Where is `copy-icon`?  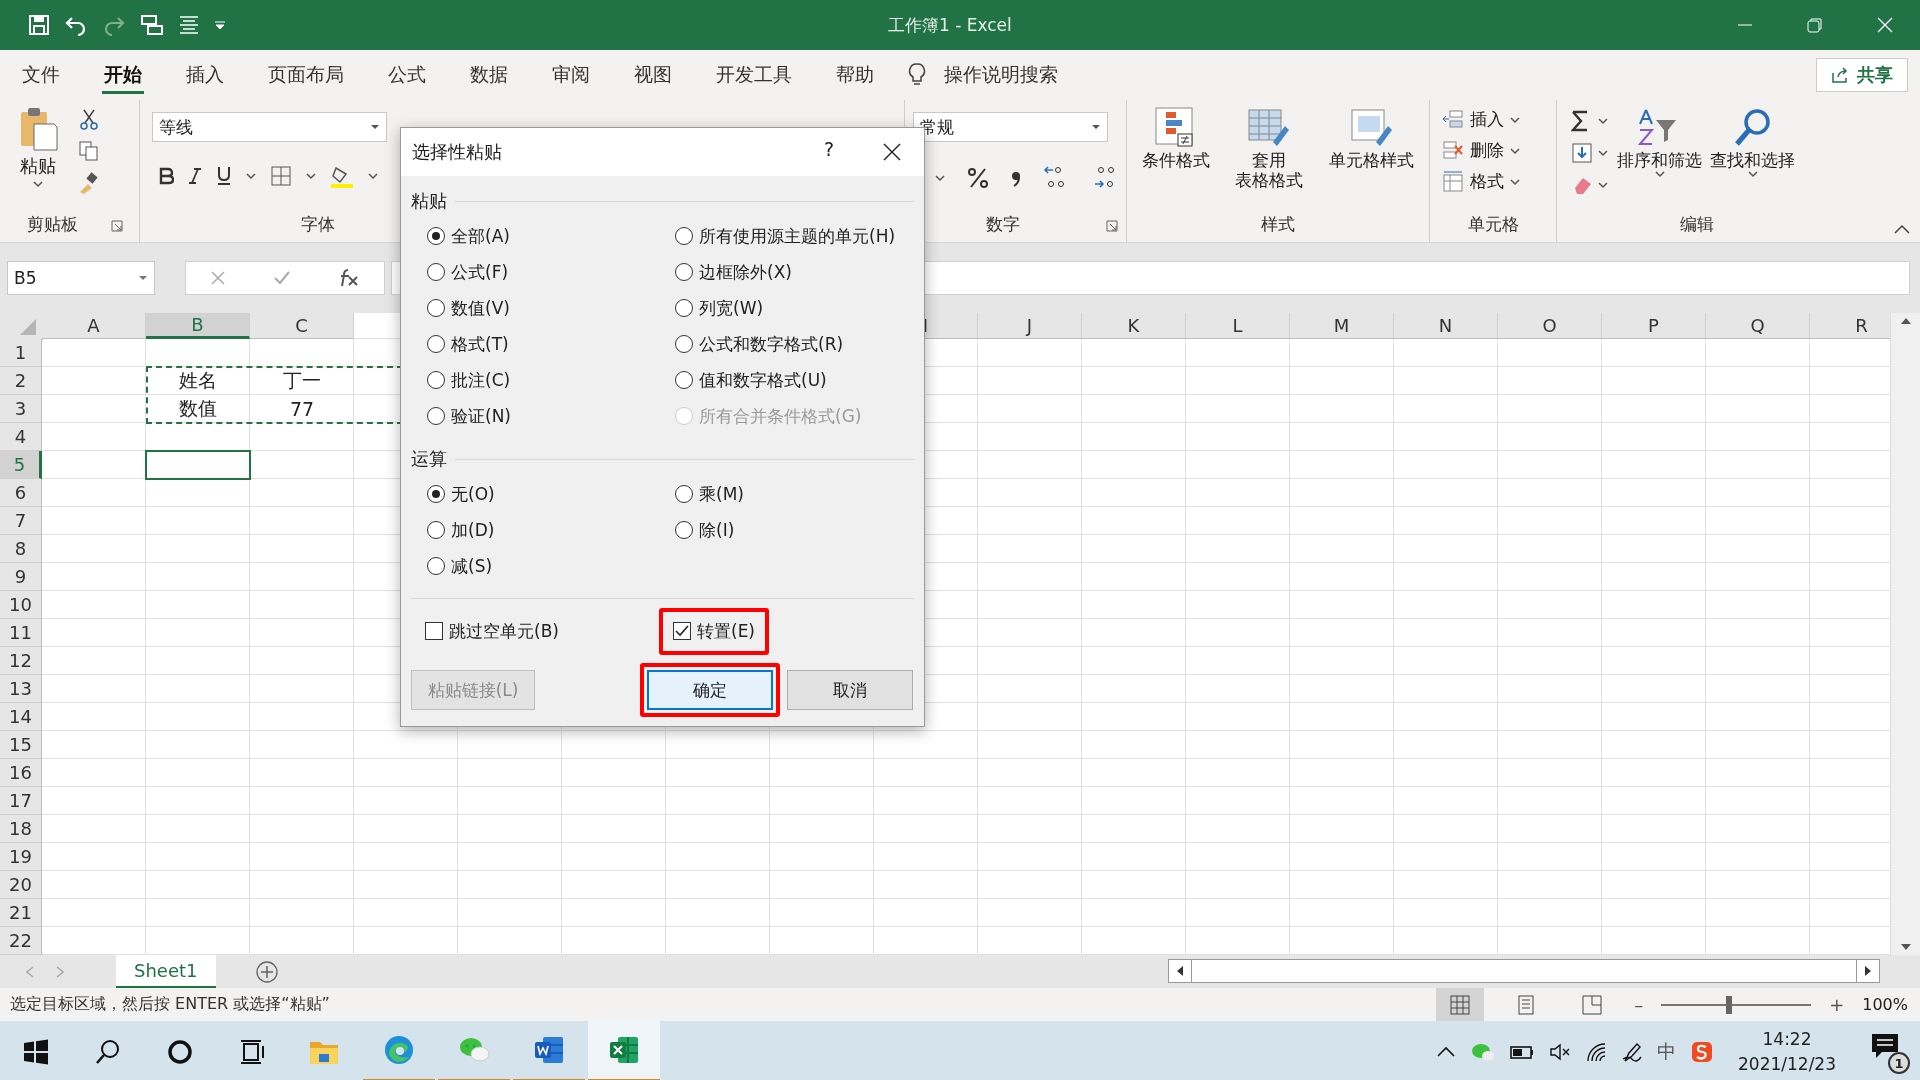 copy-icon is located at coordinates (89, 151).